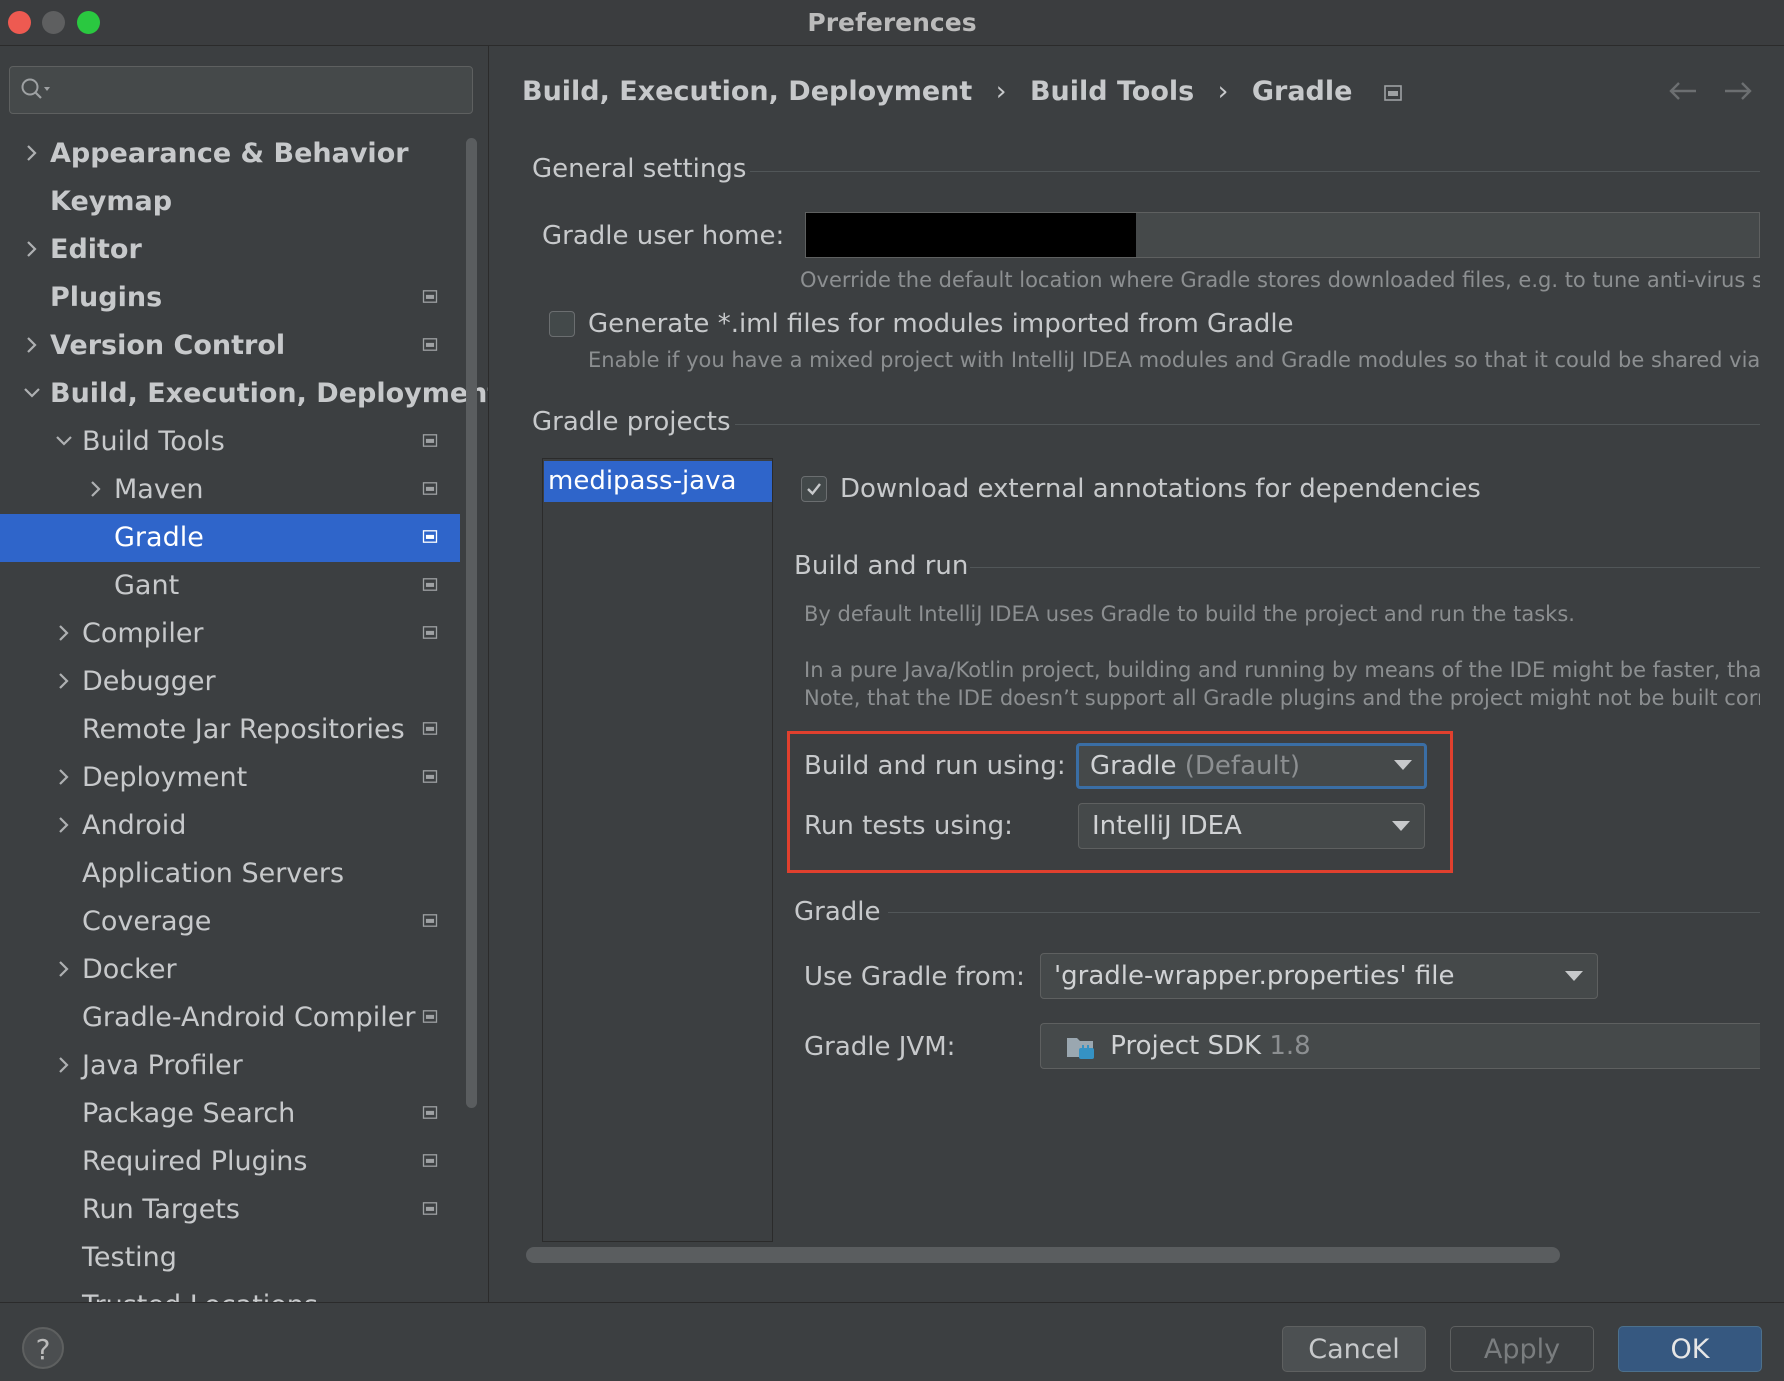 The width and height of the screenshot is (1784, 1381). I want to click on sidebar-item-label: Gradle-Android Compiler, so click(249, 1017).